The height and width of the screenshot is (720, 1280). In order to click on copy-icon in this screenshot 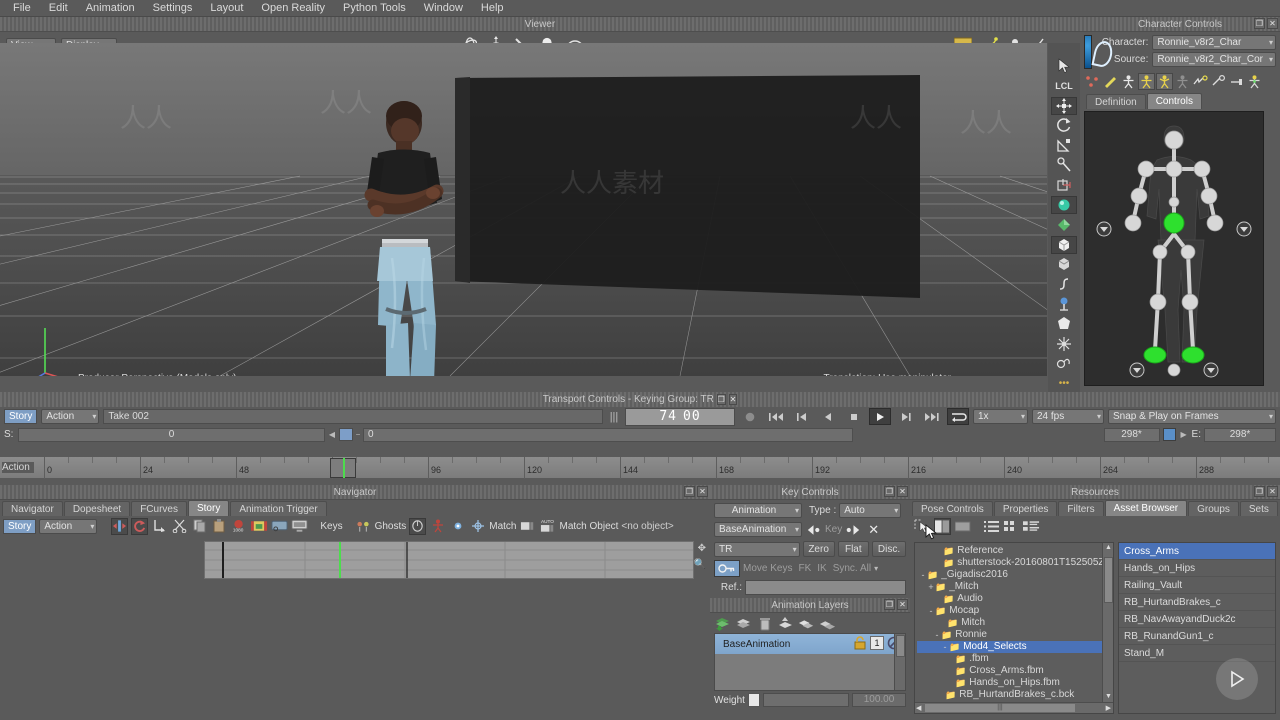, I will do `click(199, 526)`.